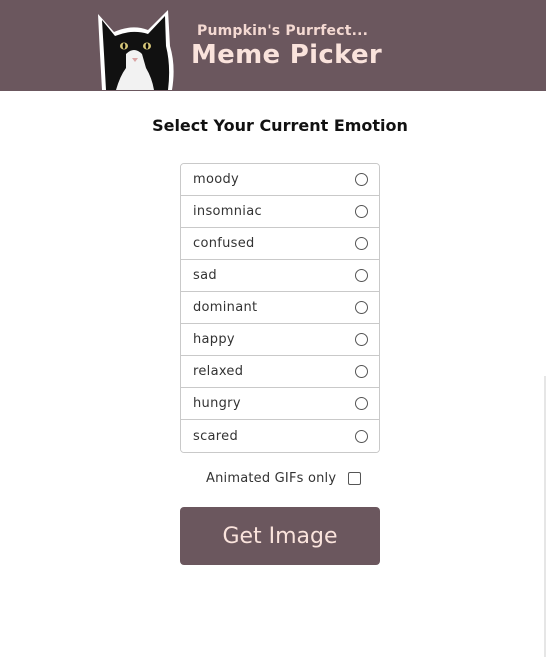  Describe the element at coordinates (280, 244) in the screenshot. I see `emotion-option: confused` at that location.